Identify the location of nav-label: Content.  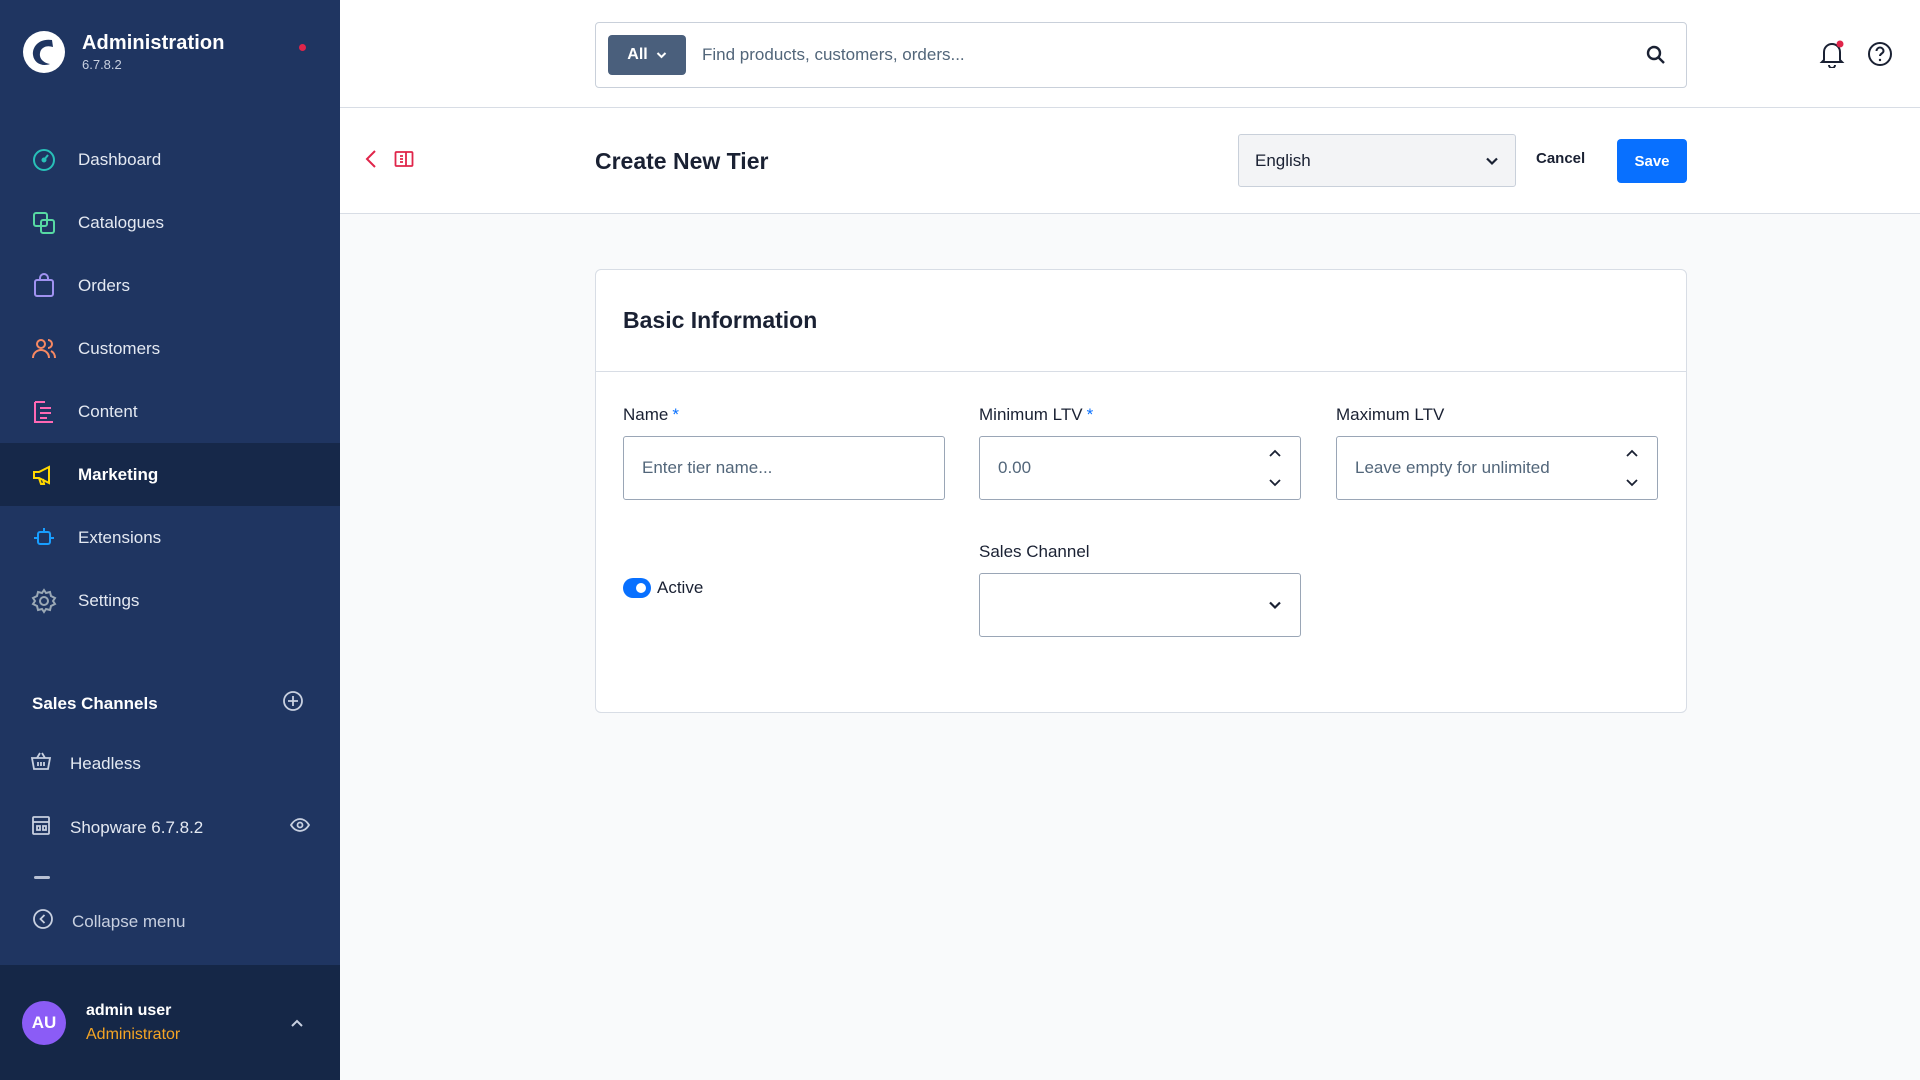
(108, 411).